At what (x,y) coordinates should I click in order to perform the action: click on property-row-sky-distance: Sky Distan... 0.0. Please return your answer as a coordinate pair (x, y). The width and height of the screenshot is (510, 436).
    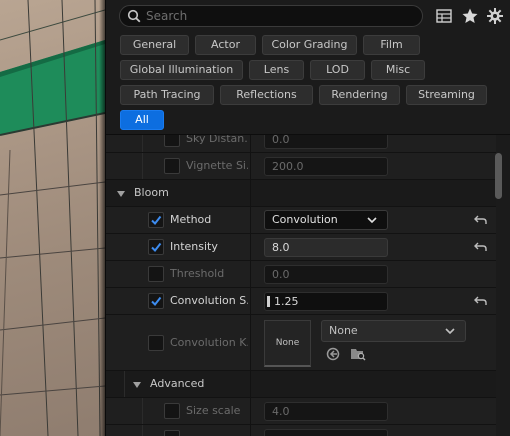
    Looking at the image, I should click on (301, 144).